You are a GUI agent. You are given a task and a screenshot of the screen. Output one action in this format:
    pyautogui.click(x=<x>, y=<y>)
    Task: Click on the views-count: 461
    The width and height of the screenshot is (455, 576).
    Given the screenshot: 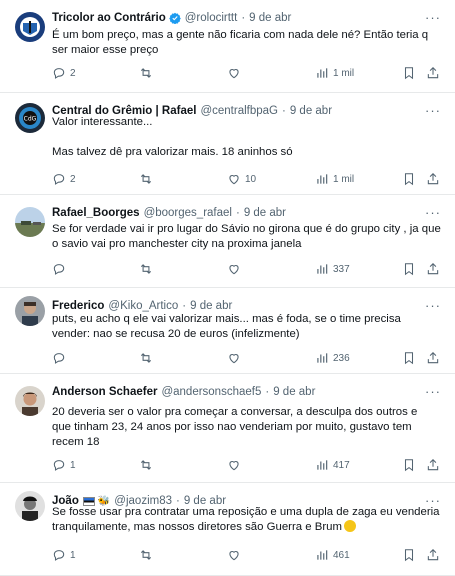 What is the action you would take?
    pyautogui.click(x=341, y=555)
    